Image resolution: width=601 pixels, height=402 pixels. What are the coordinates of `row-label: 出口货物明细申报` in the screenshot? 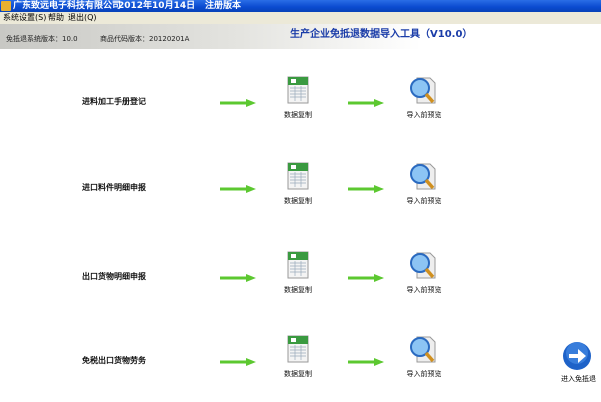 It's located at (114, 276).